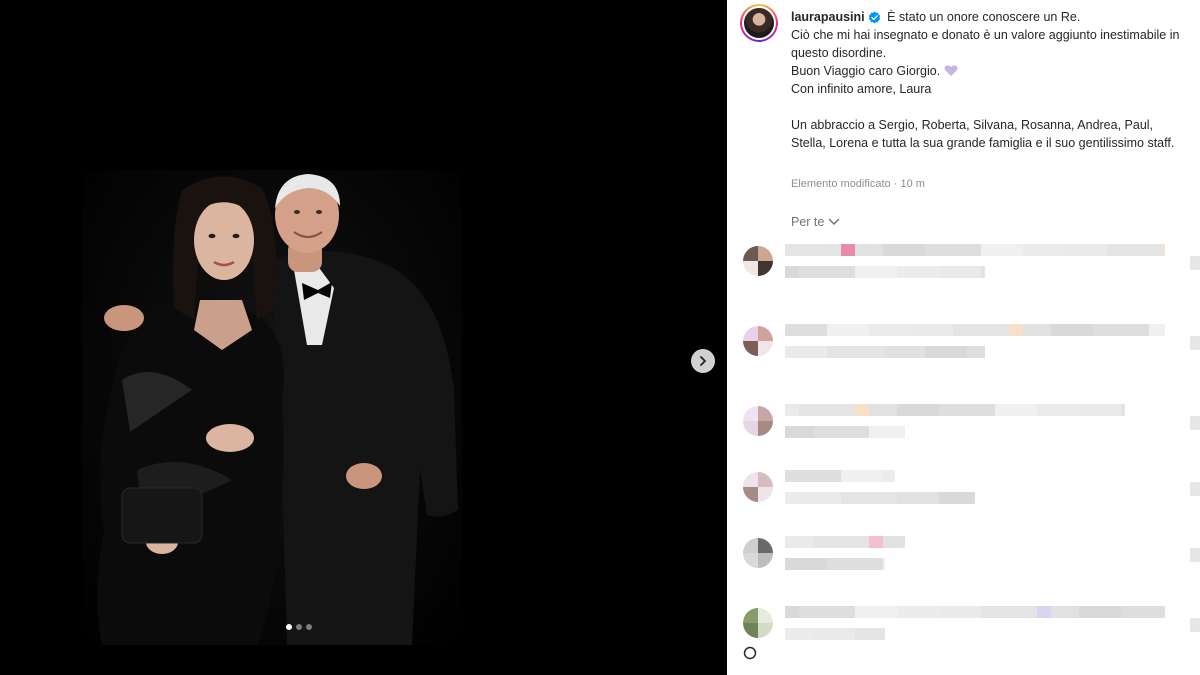  I want to click on carousel-next-button, so click(703, 361).